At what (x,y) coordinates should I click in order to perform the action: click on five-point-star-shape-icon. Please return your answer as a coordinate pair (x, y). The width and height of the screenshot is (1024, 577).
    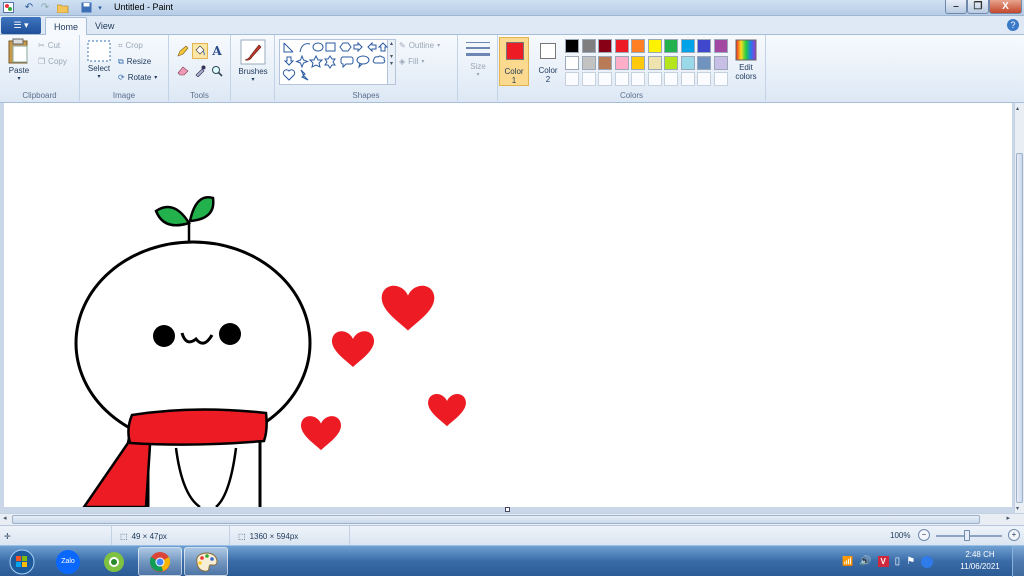
    Looking at the image, I should click on (316, 61).